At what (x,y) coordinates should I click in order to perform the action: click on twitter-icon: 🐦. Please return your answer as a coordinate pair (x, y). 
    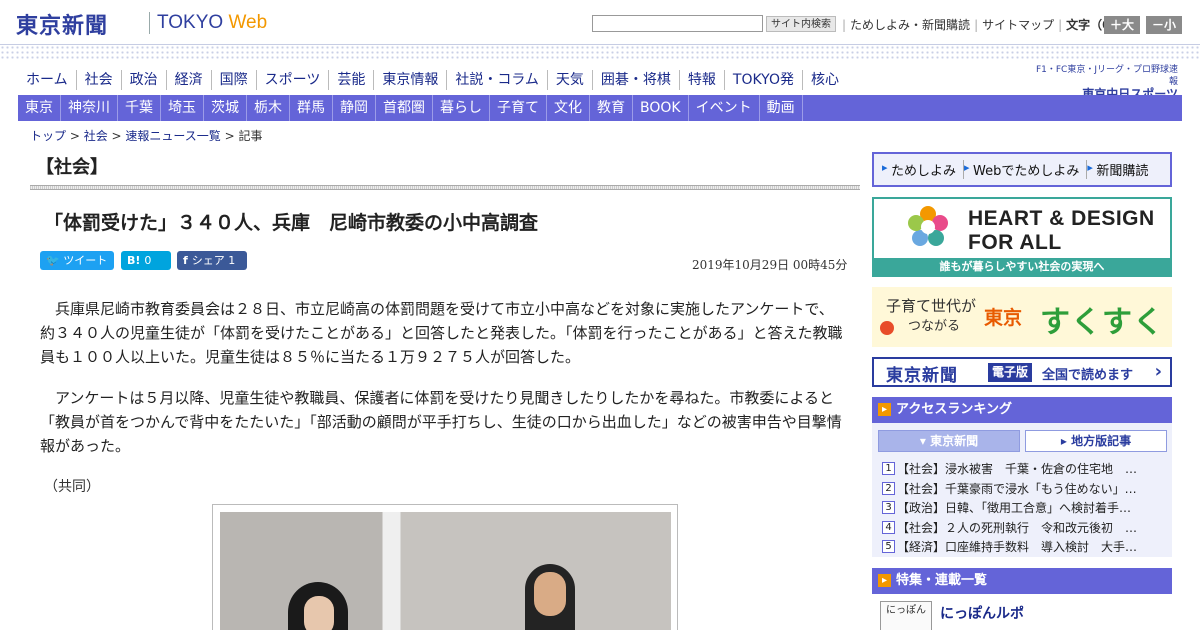
    Looking at the image, I should click on (53, 260).